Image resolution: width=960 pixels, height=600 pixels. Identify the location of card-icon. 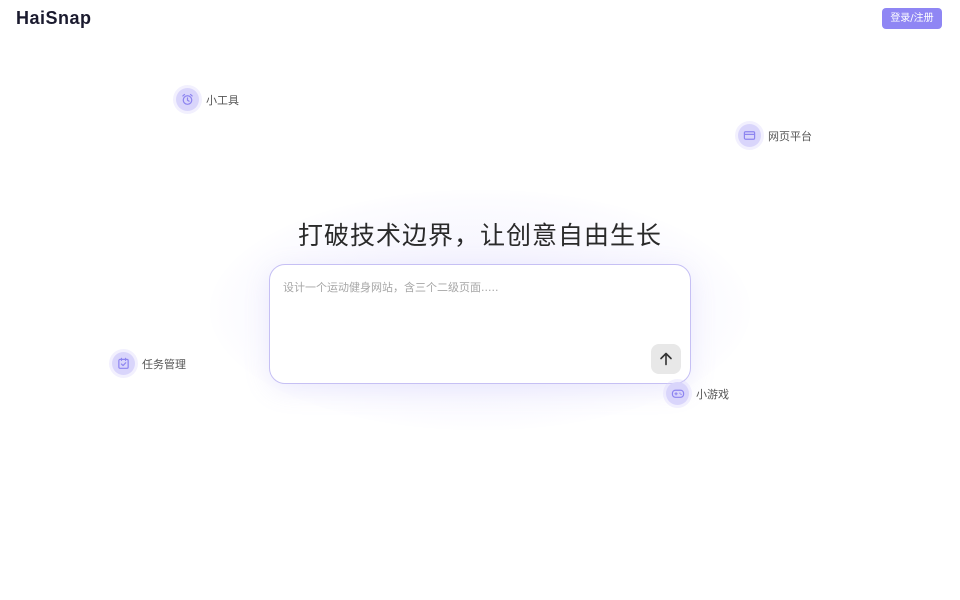
(749, 135).